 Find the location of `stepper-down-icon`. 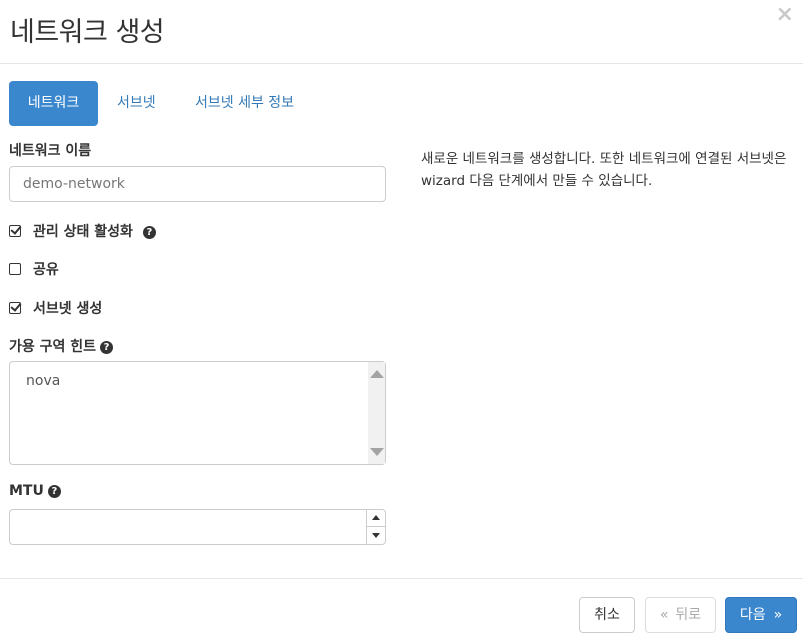

stepper-down-icon is located at coordinates (376, 535).